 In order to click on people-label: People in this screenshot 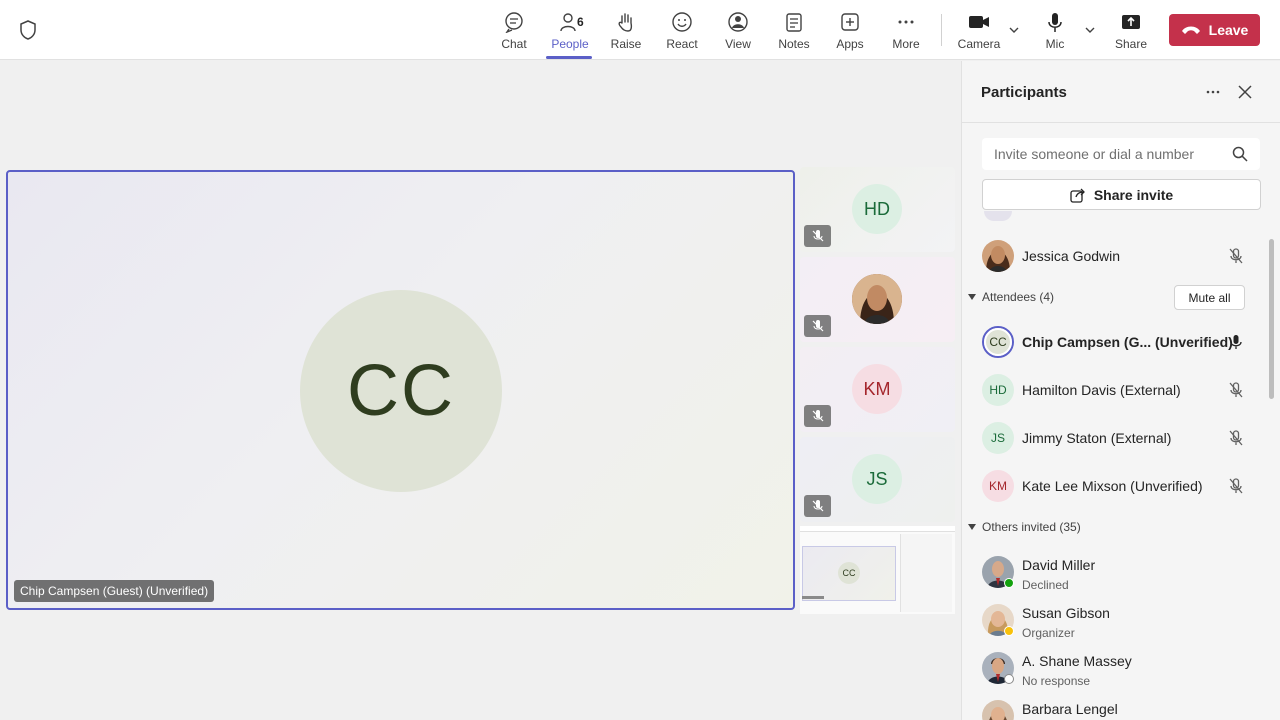, I will do `click(570, 44)`.